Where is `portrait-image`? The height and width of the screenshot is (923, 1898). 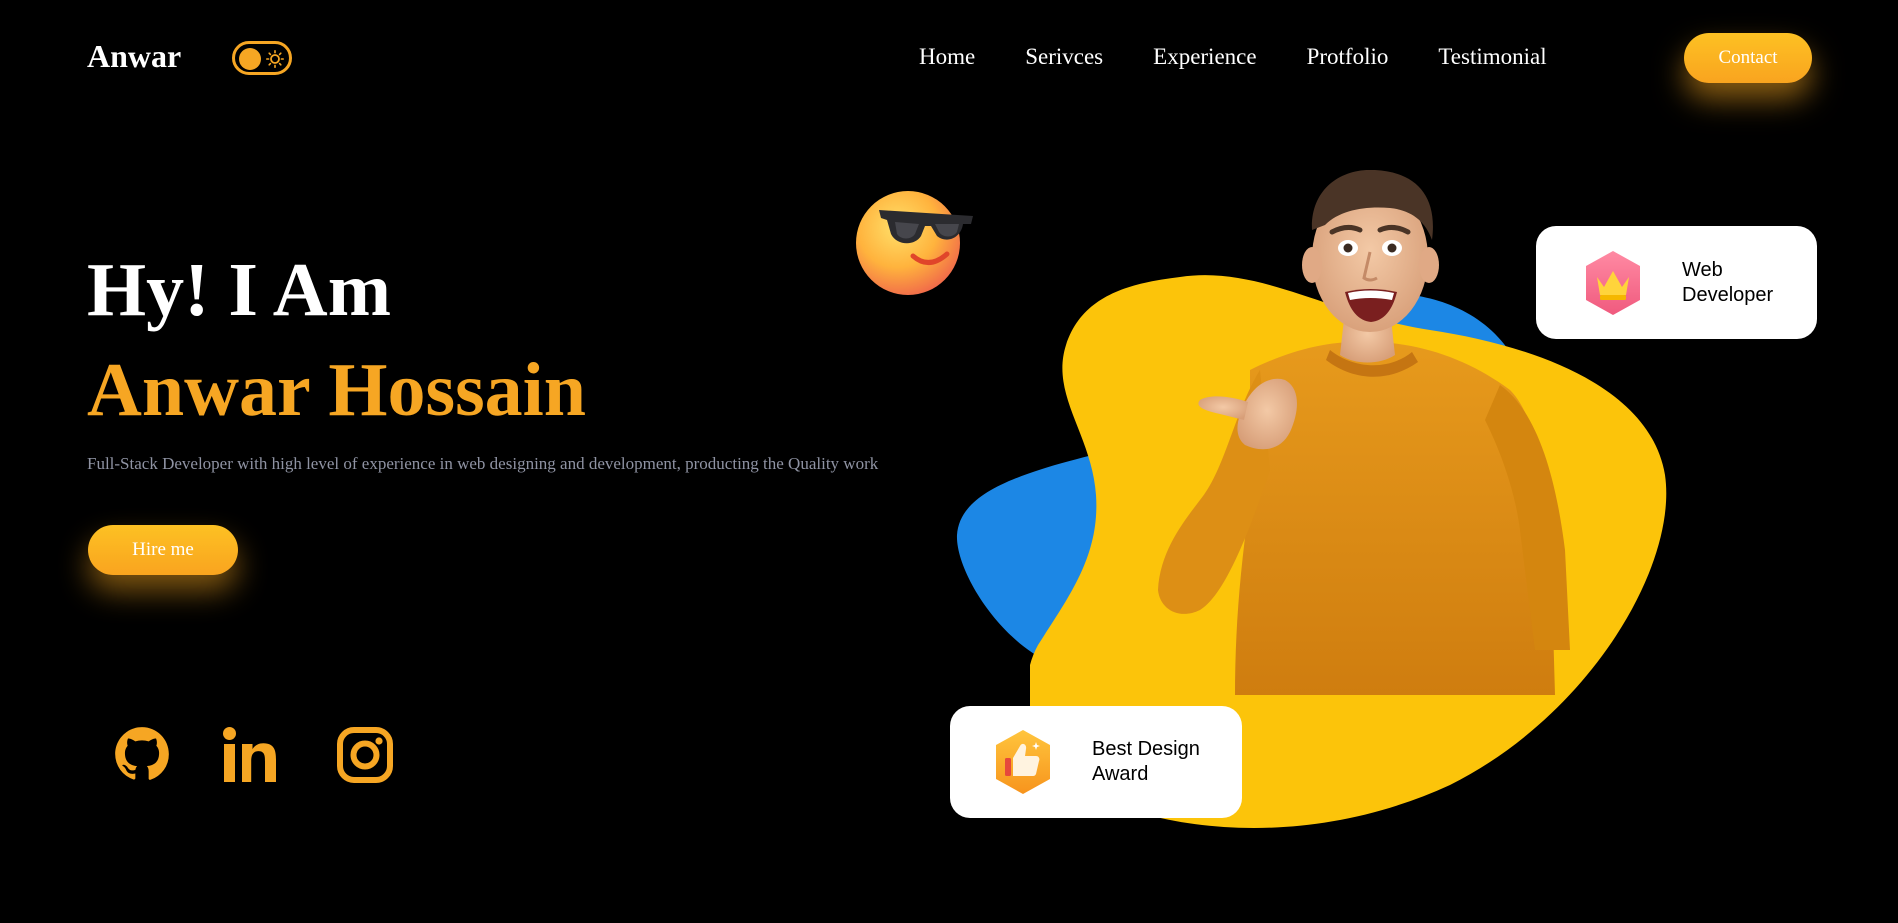 portrait-image is located at coordinates (1364, 432).